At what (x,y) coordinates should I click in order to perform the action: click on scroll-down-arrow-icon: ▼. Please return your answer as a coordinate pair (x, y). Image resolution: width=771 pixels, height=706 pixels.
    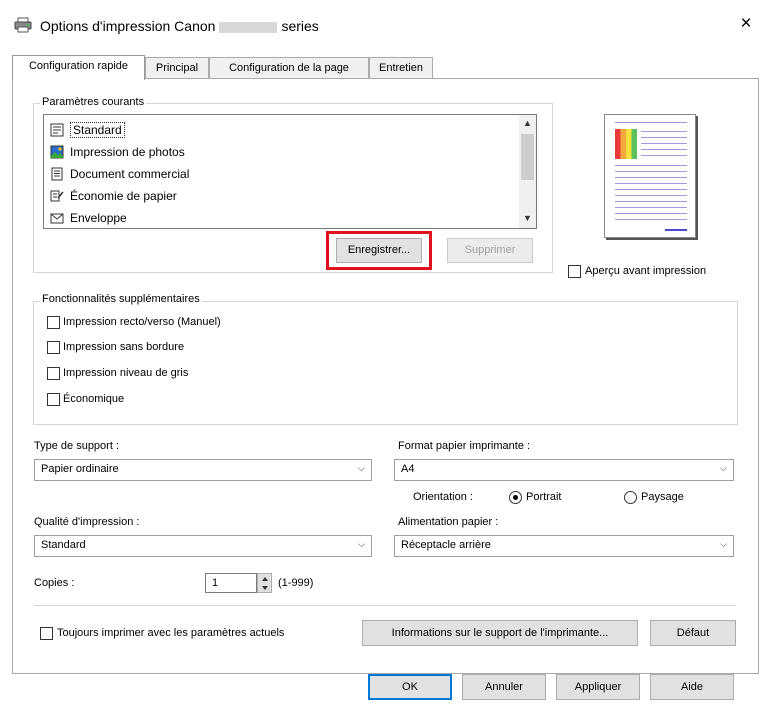
    Looking at the image, I should click on (527, 218).